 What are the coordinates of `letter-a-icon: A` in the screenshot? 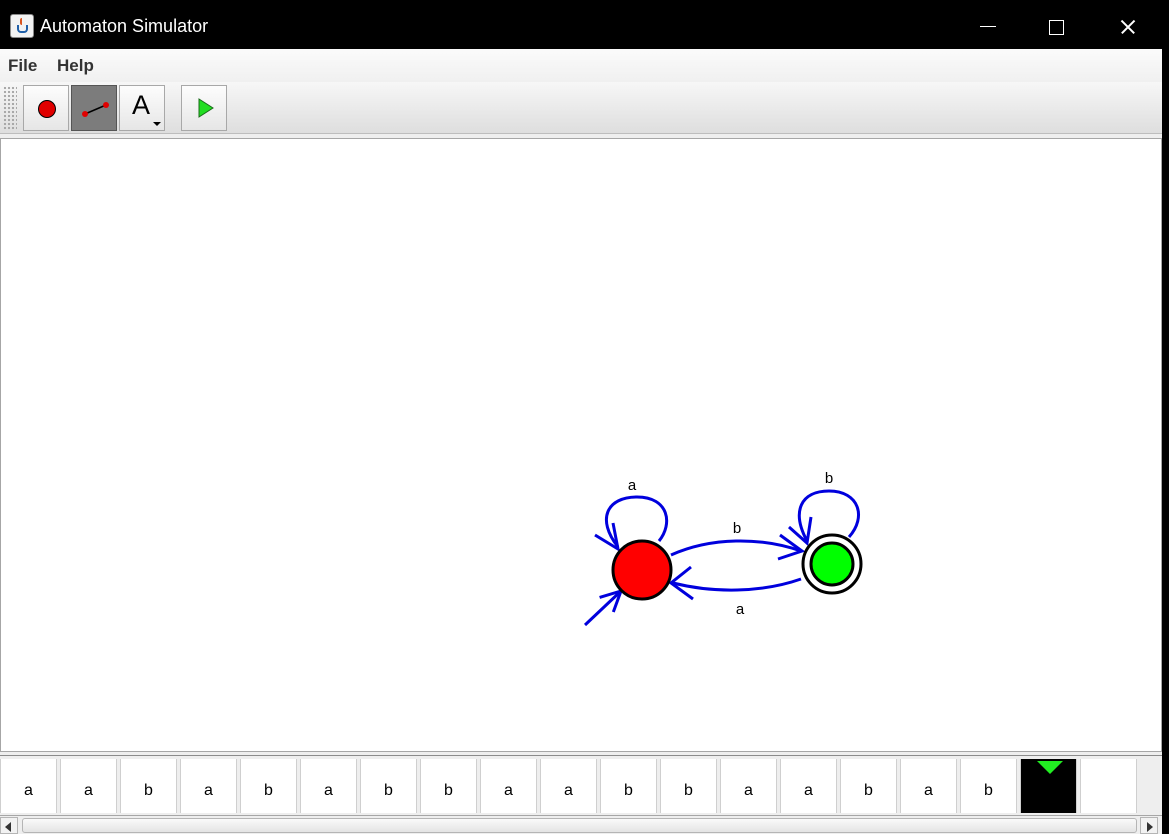 It's located at (141, 105).